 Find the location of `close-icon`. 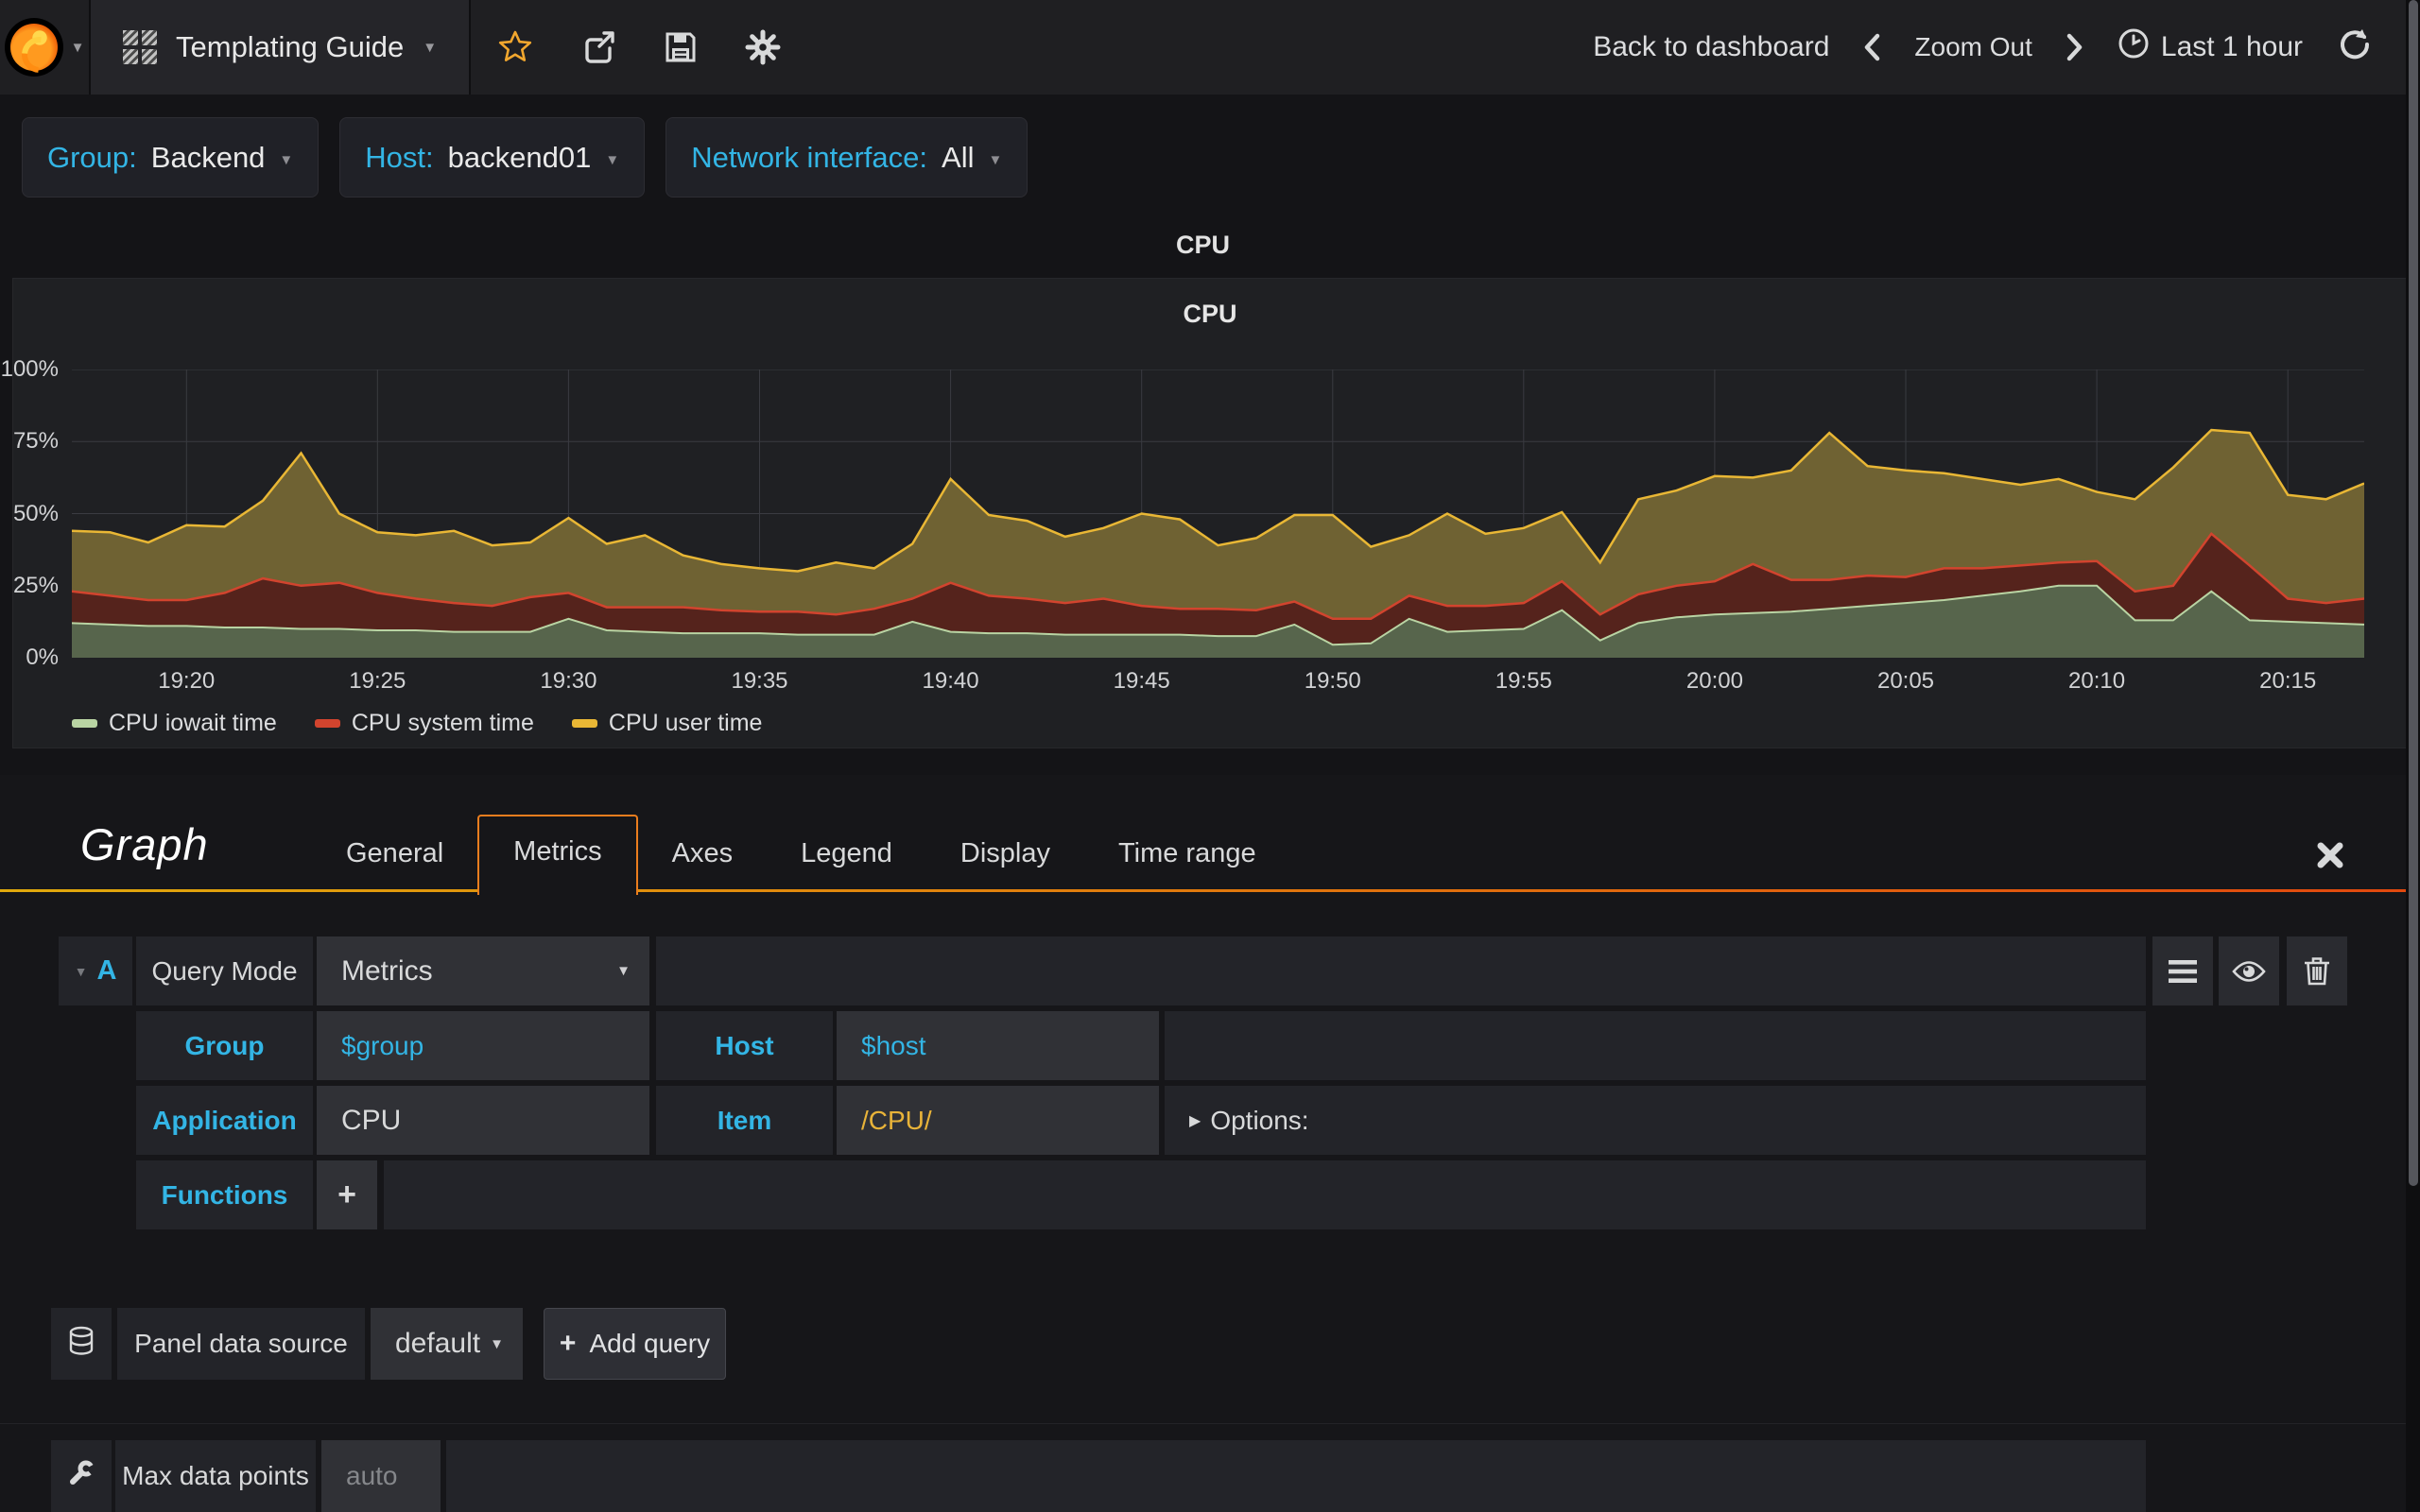

close-icon is located at coordinates (2330, 857).